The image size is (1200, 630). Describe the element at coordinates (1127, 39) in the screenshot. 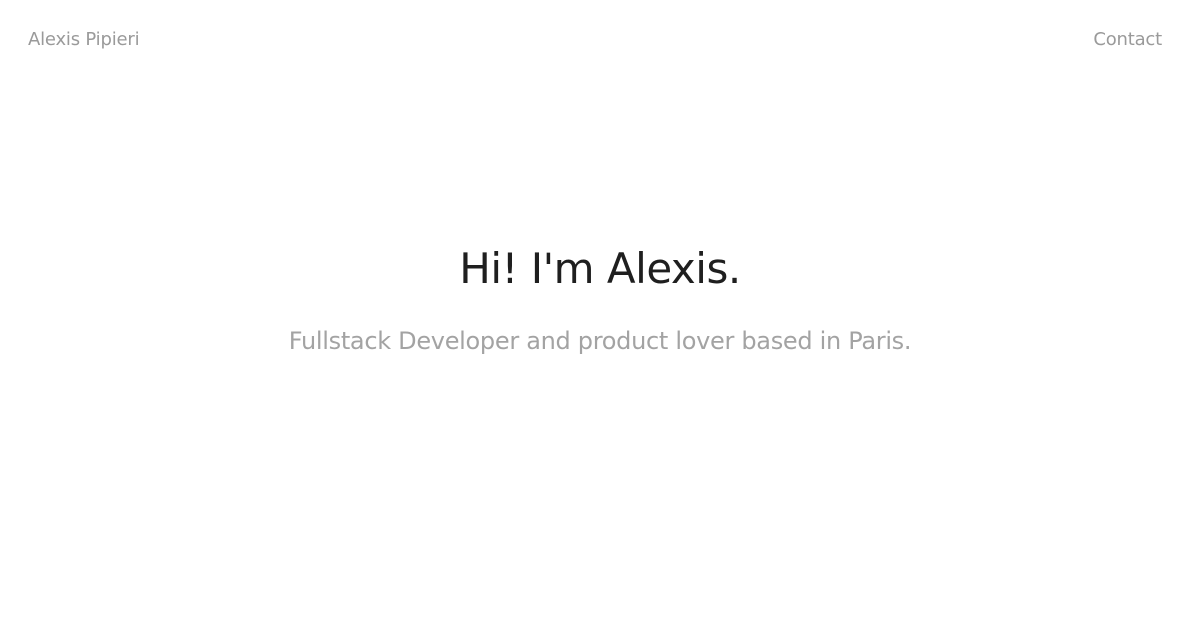

I see `contact-link: Contact` at that location.